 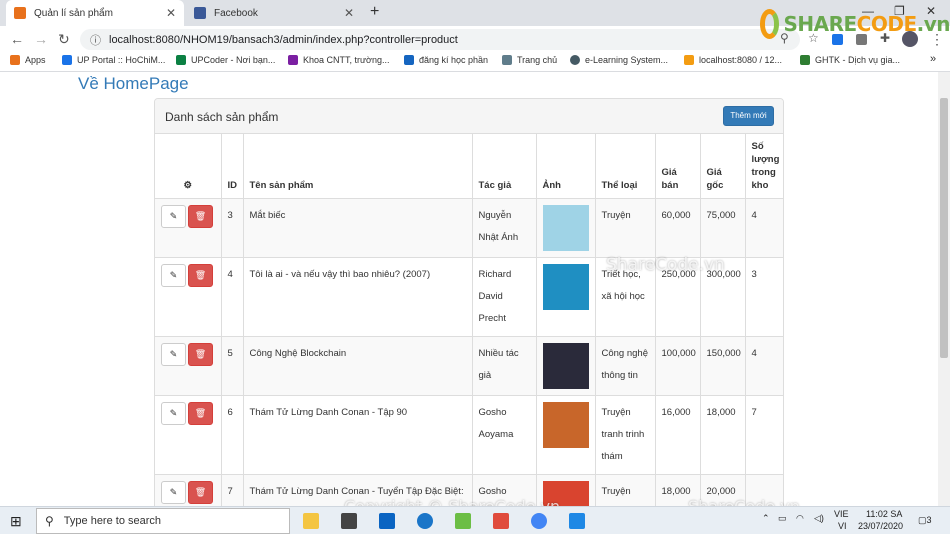 What do you see at coordinates (236, 13) in the screenshot?
I see `tab-title: Facebook` at bounding box center [236, 13].